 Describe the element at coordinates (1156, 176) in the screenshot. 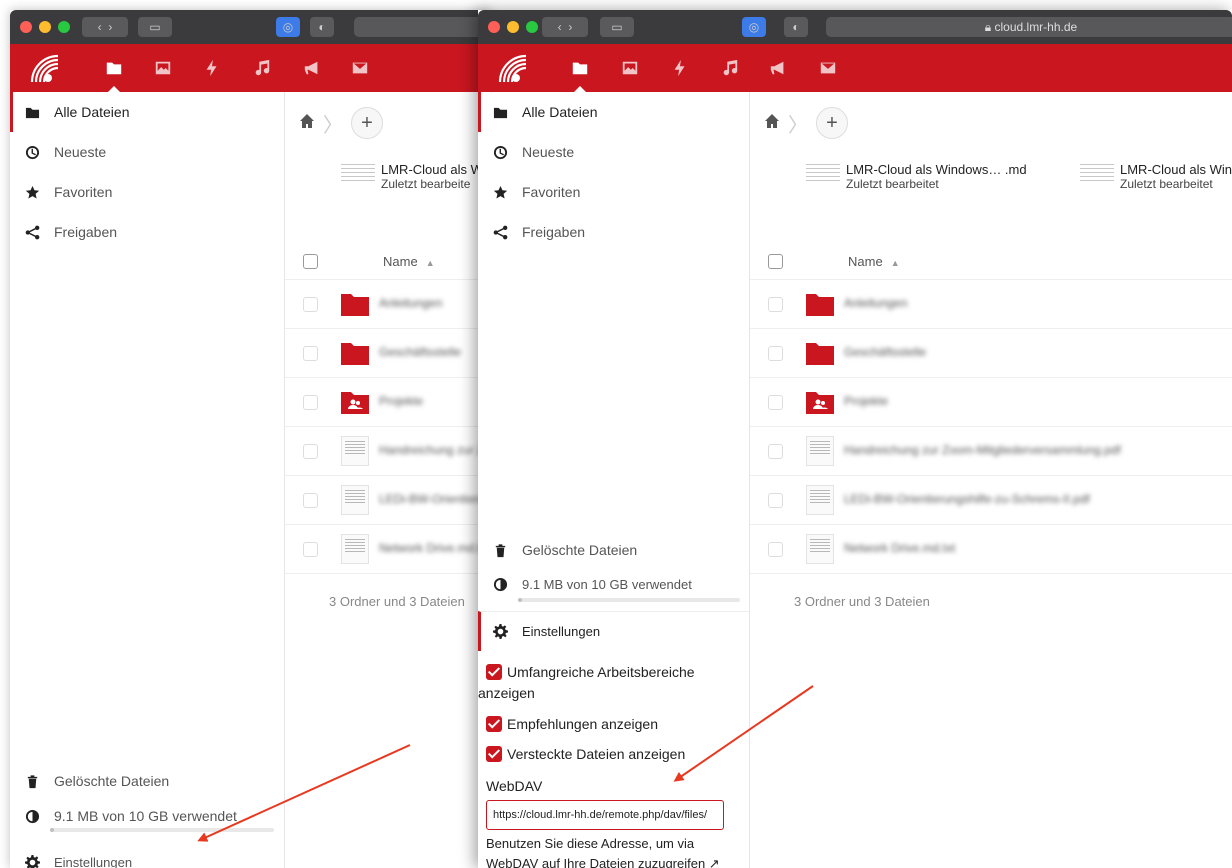

I see `recent-file-card: LMR-Cloud als Win Zuletzt bearbeitet` at that location.